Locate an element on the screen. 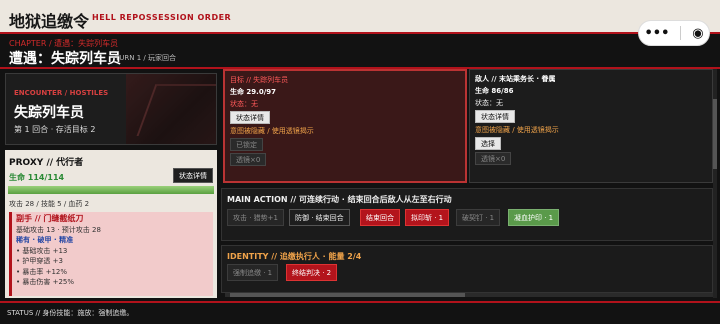 The image size is (720, 324). skill-button-nail: 破契钉 · 1 is located at coordinates (478, 217).